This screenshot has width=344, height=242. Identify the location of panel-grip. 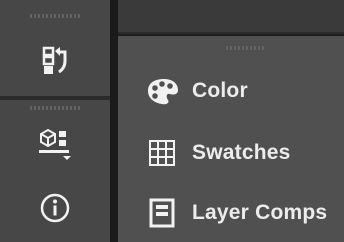
(246, 48).